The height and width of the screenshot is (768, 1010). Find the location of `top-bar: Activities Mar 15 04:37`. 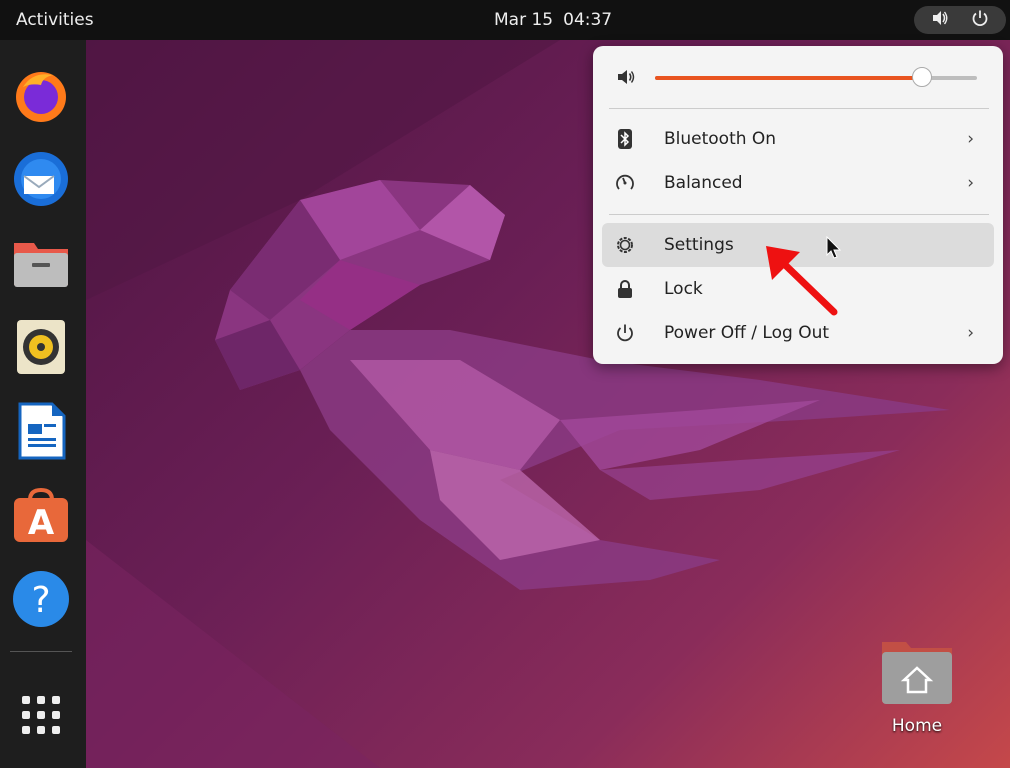

top-bar: Activities Mar 15 04:37 is located at coordinates (505, 20).